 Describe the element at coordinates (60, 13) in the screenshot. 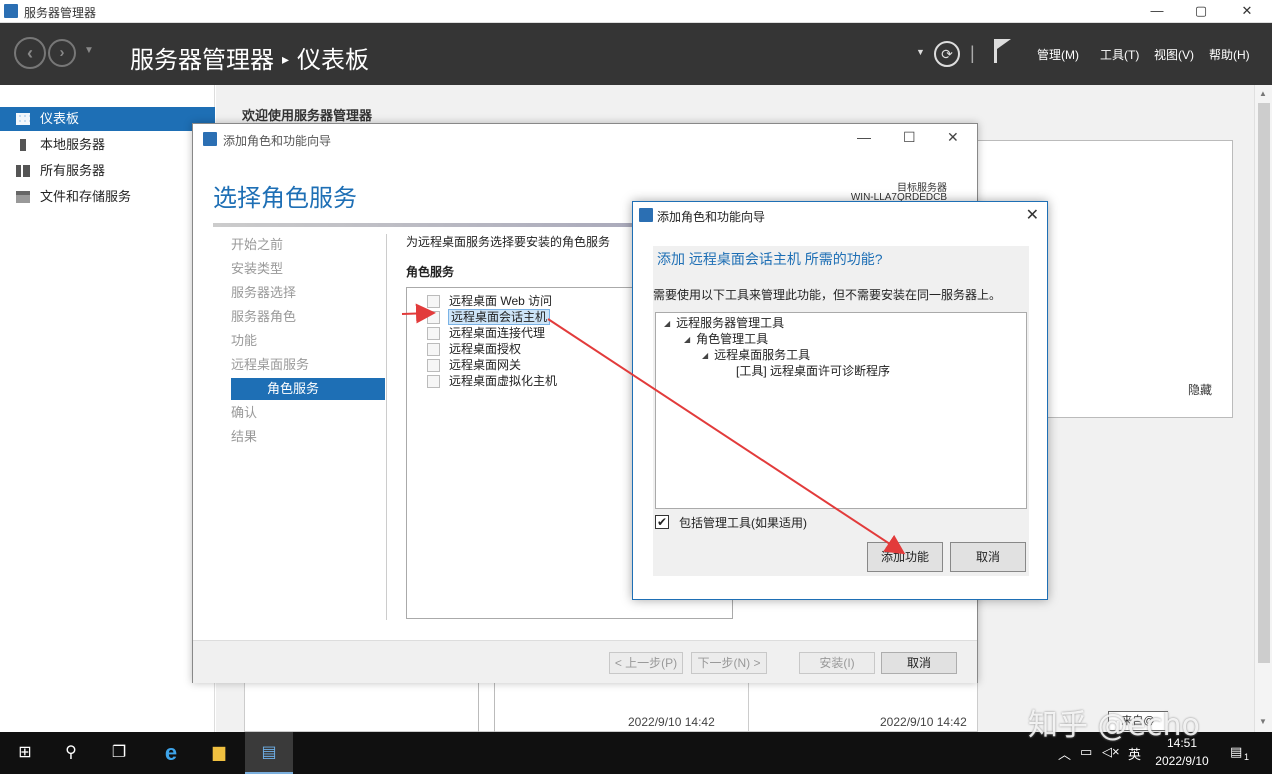

I see `app-title: 服务器管理器` at that location.